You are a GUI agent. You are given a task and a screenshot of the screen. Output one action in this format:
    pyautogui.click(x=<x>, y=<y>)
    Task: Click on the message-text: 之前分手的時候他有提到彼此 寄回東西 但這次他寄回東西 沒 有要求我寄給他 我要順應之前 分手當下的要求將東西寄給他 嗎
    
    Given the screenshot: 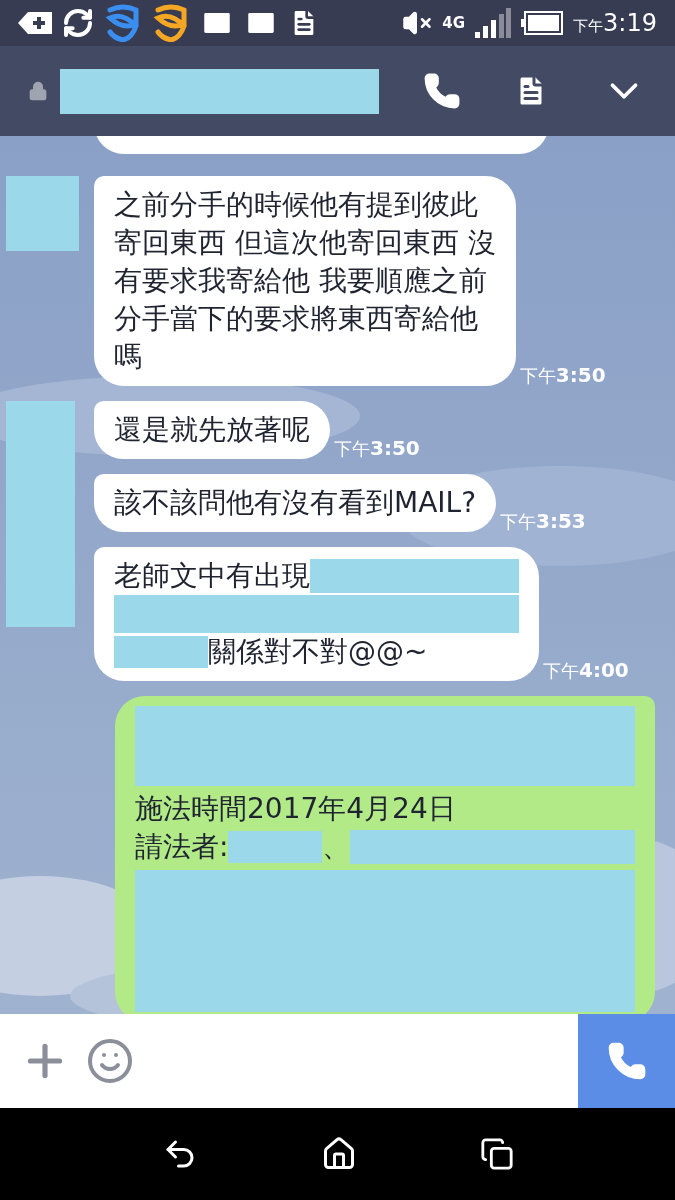 What is the action you would take?
    pyautogui.click(x=305, y=281)
    